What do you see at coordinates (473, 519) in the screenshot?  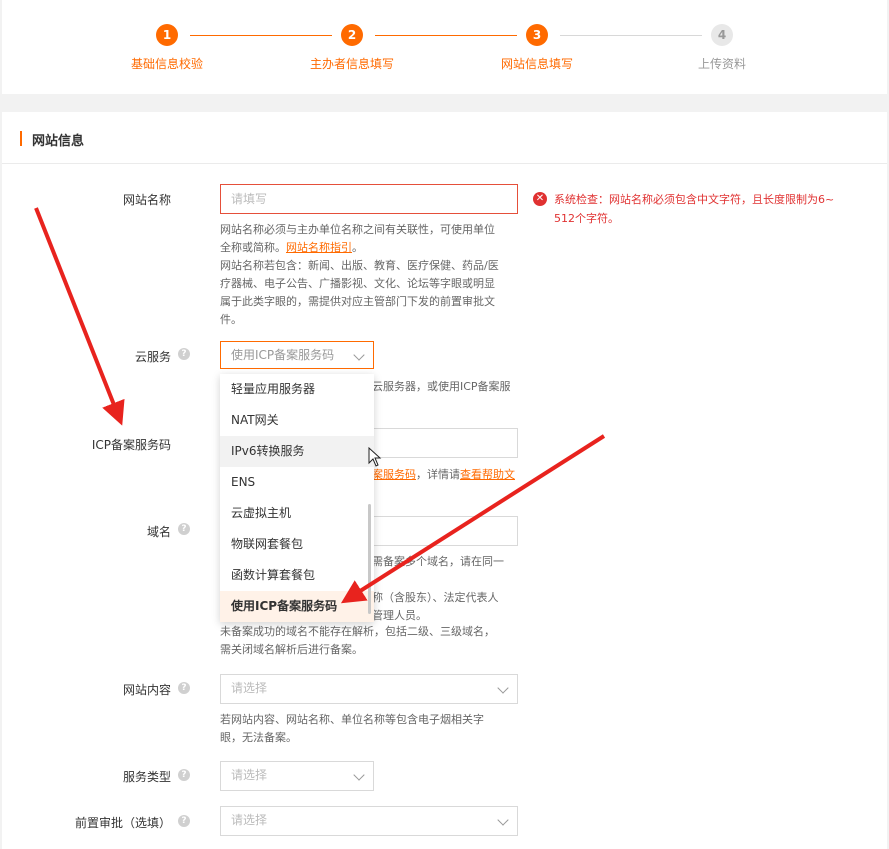 I see `arrow-to-icp-option` at bounding box center [473, 519].